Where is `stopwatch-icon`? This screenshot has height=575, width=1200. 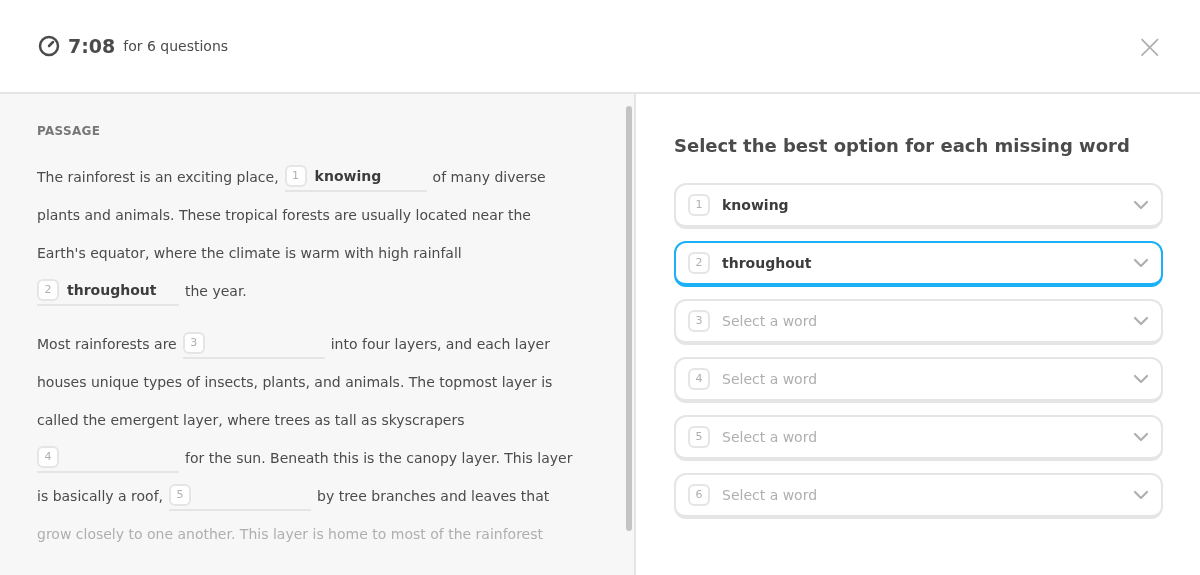 stopwatch-icon is located at coordinates (49, 46).